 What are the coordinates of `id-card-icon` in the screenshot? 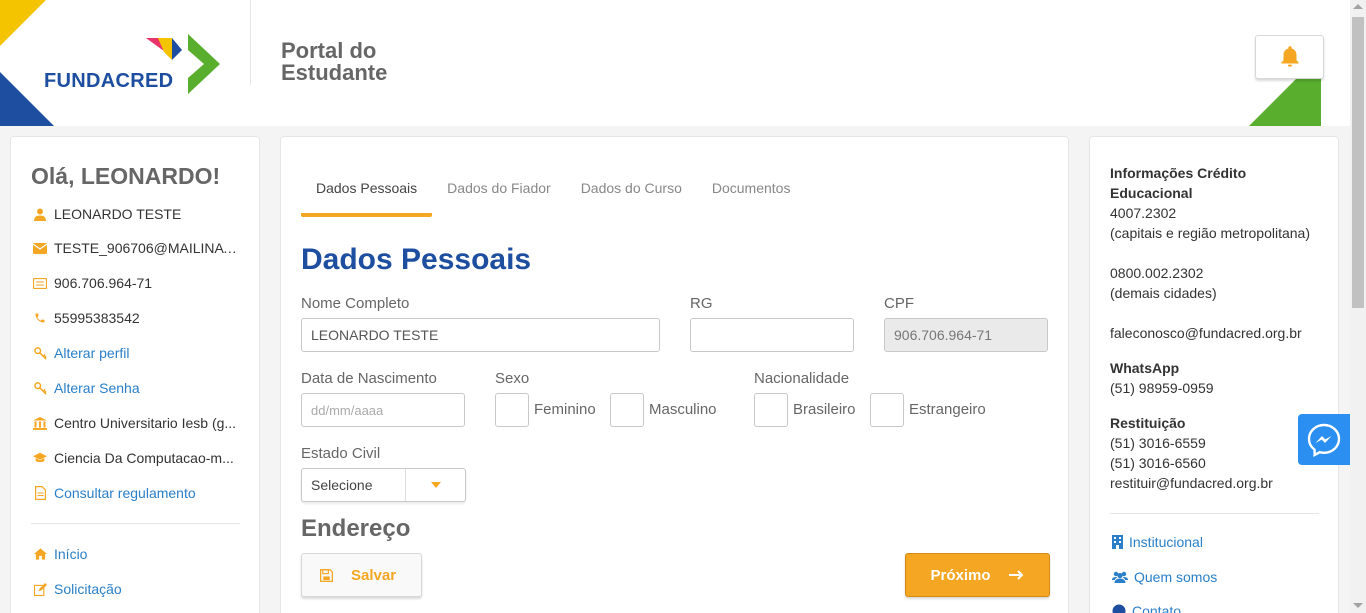 It's located at (40, 283).